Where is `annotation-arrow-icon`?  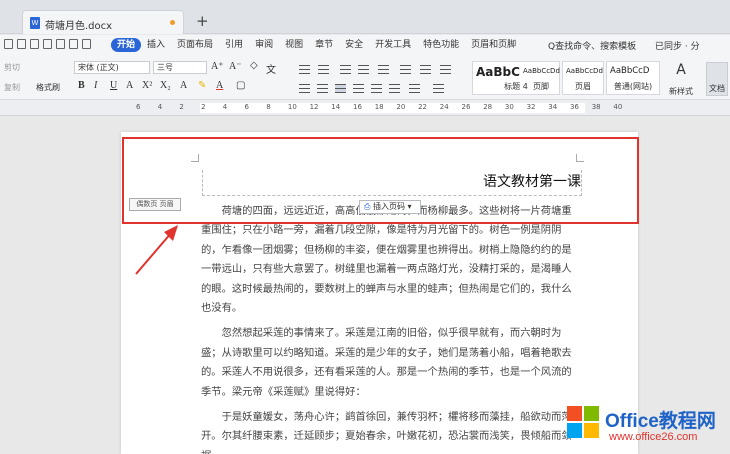
annotation-arrow-icon is located at coordinates (156, 250).